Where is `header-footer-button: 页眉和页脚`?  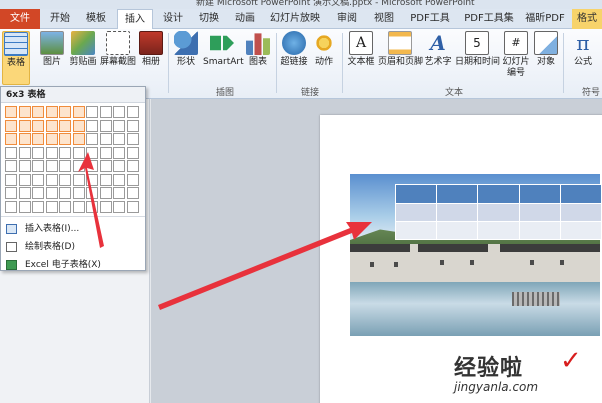 header-footer-button: 页眉和页脚 is located at coordinates (400, 49).